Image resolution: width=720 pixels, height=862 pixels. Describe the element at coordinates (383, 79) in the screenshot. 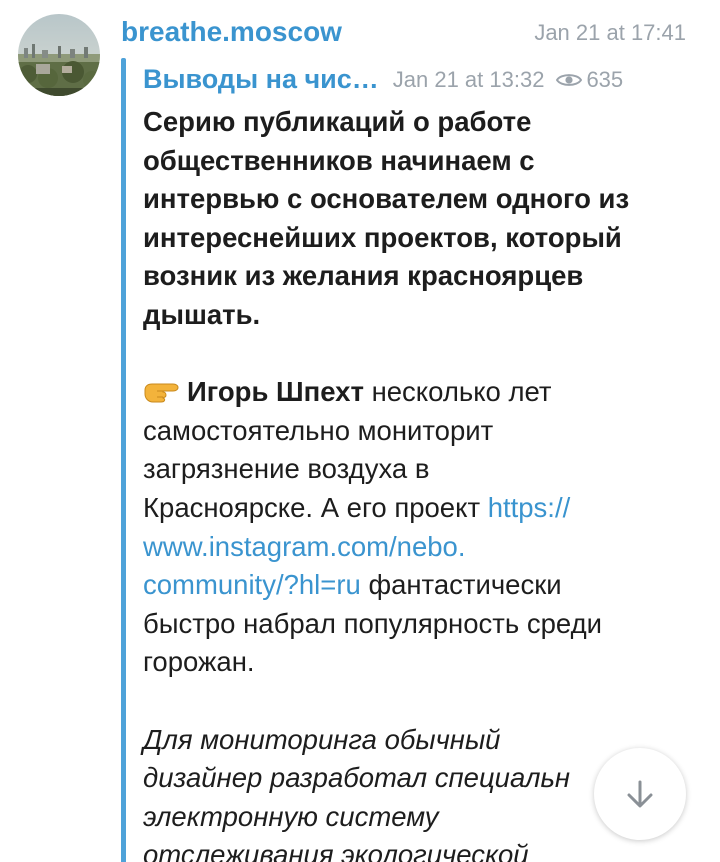

I see `forward-header: Выводы на чис… Jan 21 at 13:32 635` at that location.